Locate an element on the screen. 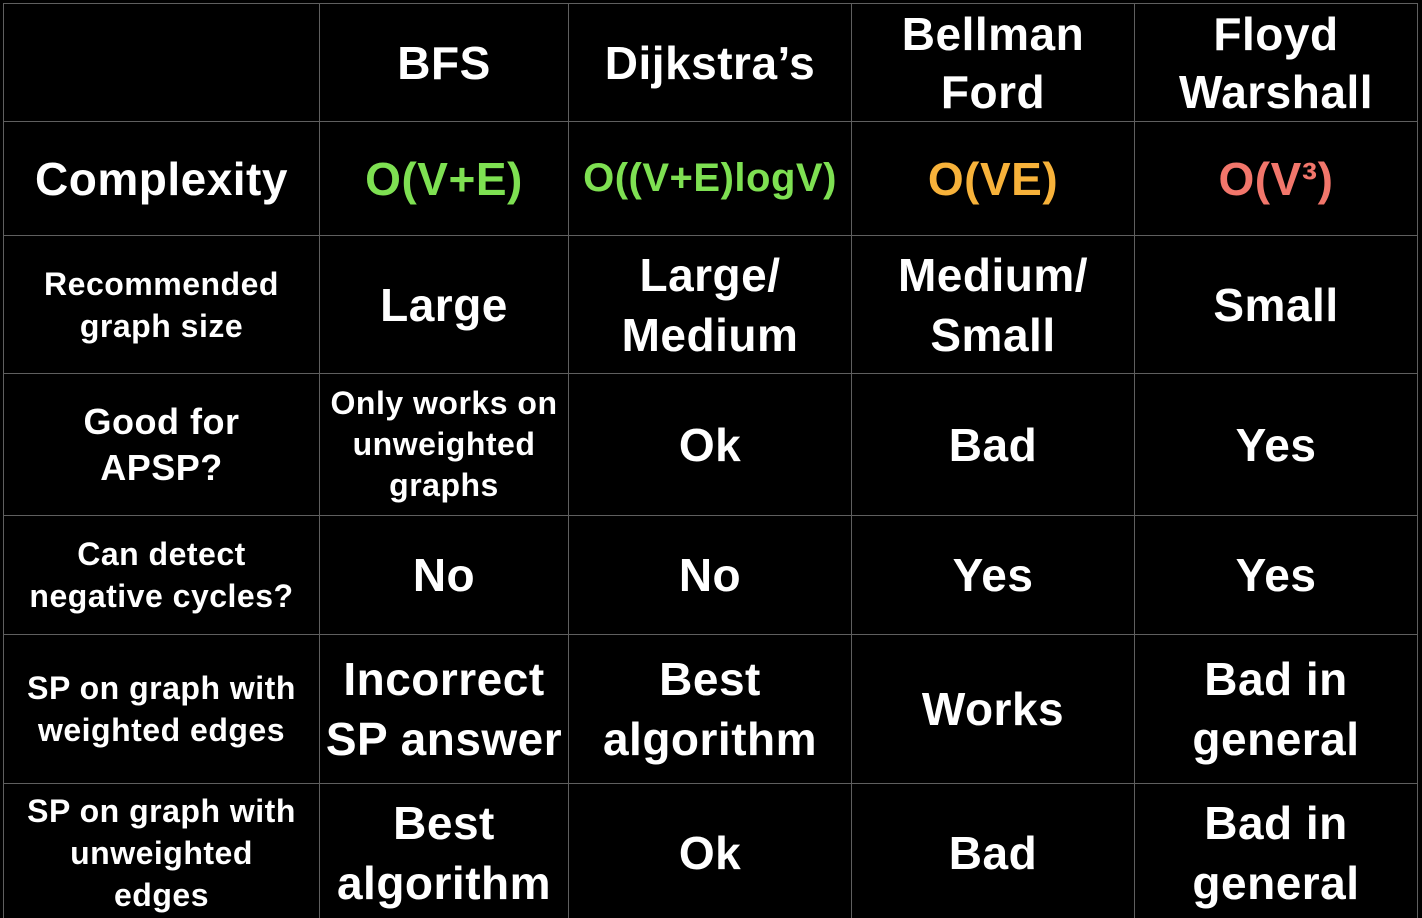  apsp-bellman-ford: Bad is located at coordinates (993, 444).